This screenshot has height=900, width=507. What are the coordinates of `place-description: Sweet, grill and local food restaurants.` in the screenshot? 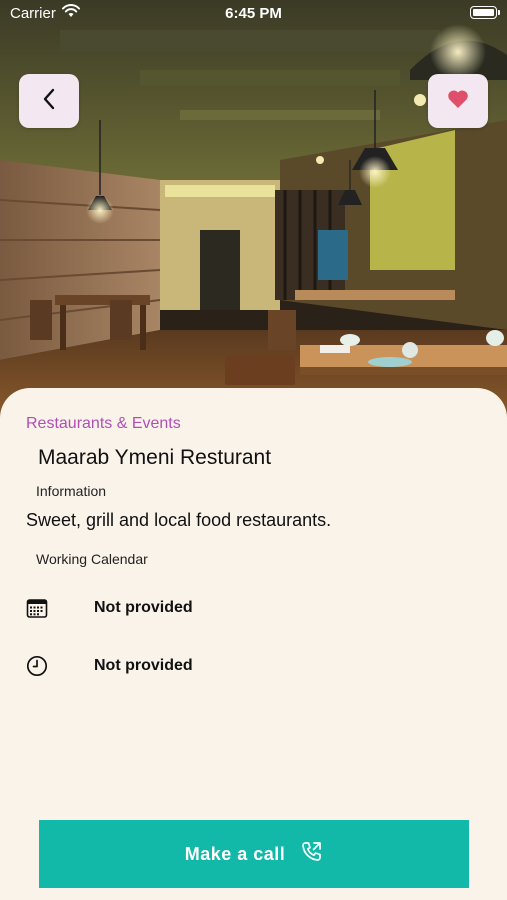 It's located at (179, 520).